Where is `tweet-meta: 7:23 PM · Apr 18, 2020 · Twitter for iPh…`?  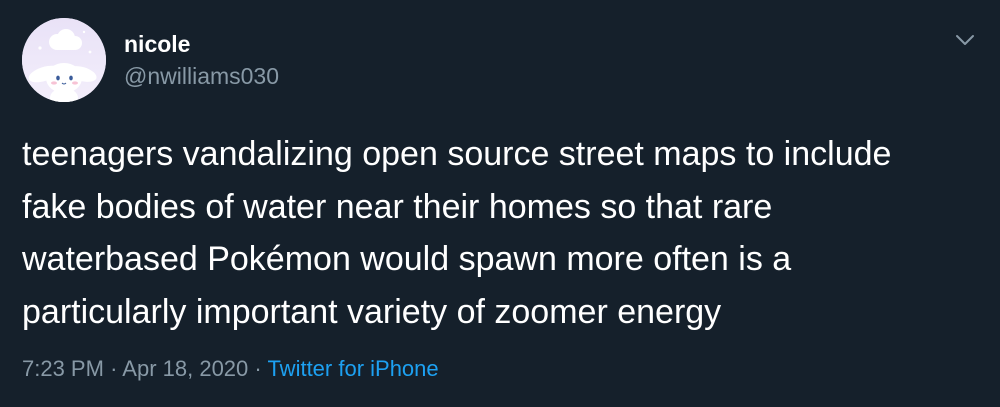 tweet-meta: 7:23 PM · Apr 18, 2020 · Twitter for iPh… is located at coordinates (230, 369).